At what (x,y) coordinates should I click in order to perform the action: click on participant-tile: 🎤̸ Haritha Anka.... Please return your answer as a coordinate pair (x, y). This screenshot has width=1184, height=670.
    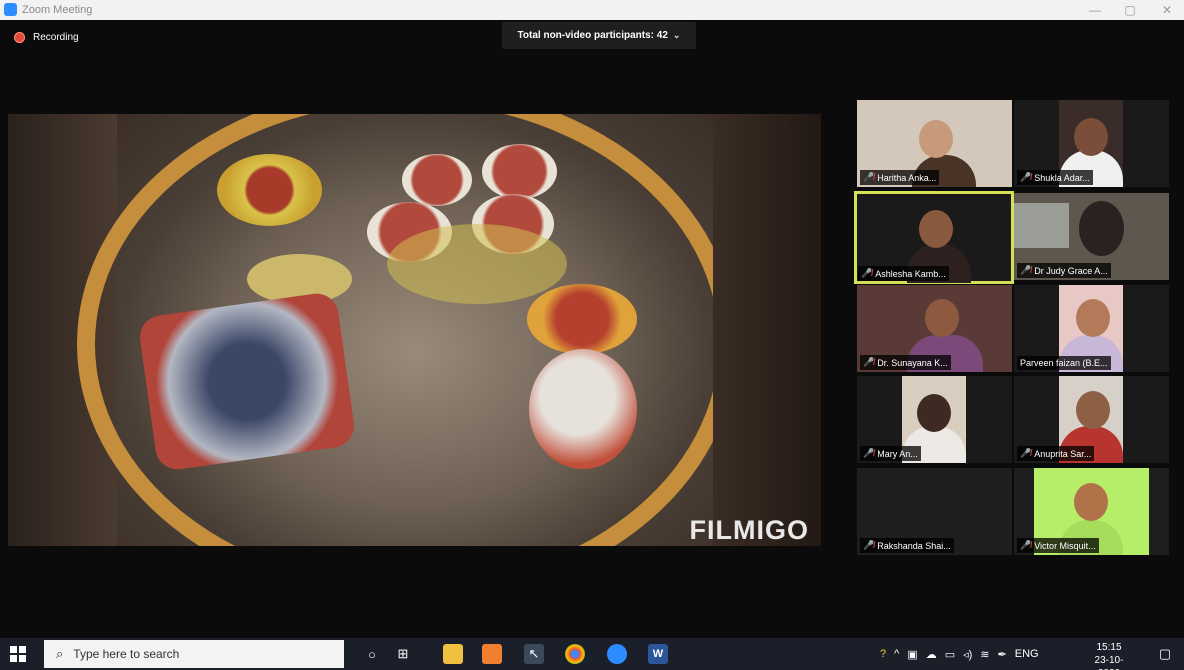
    Looking at the image, I should click on (934, 143).